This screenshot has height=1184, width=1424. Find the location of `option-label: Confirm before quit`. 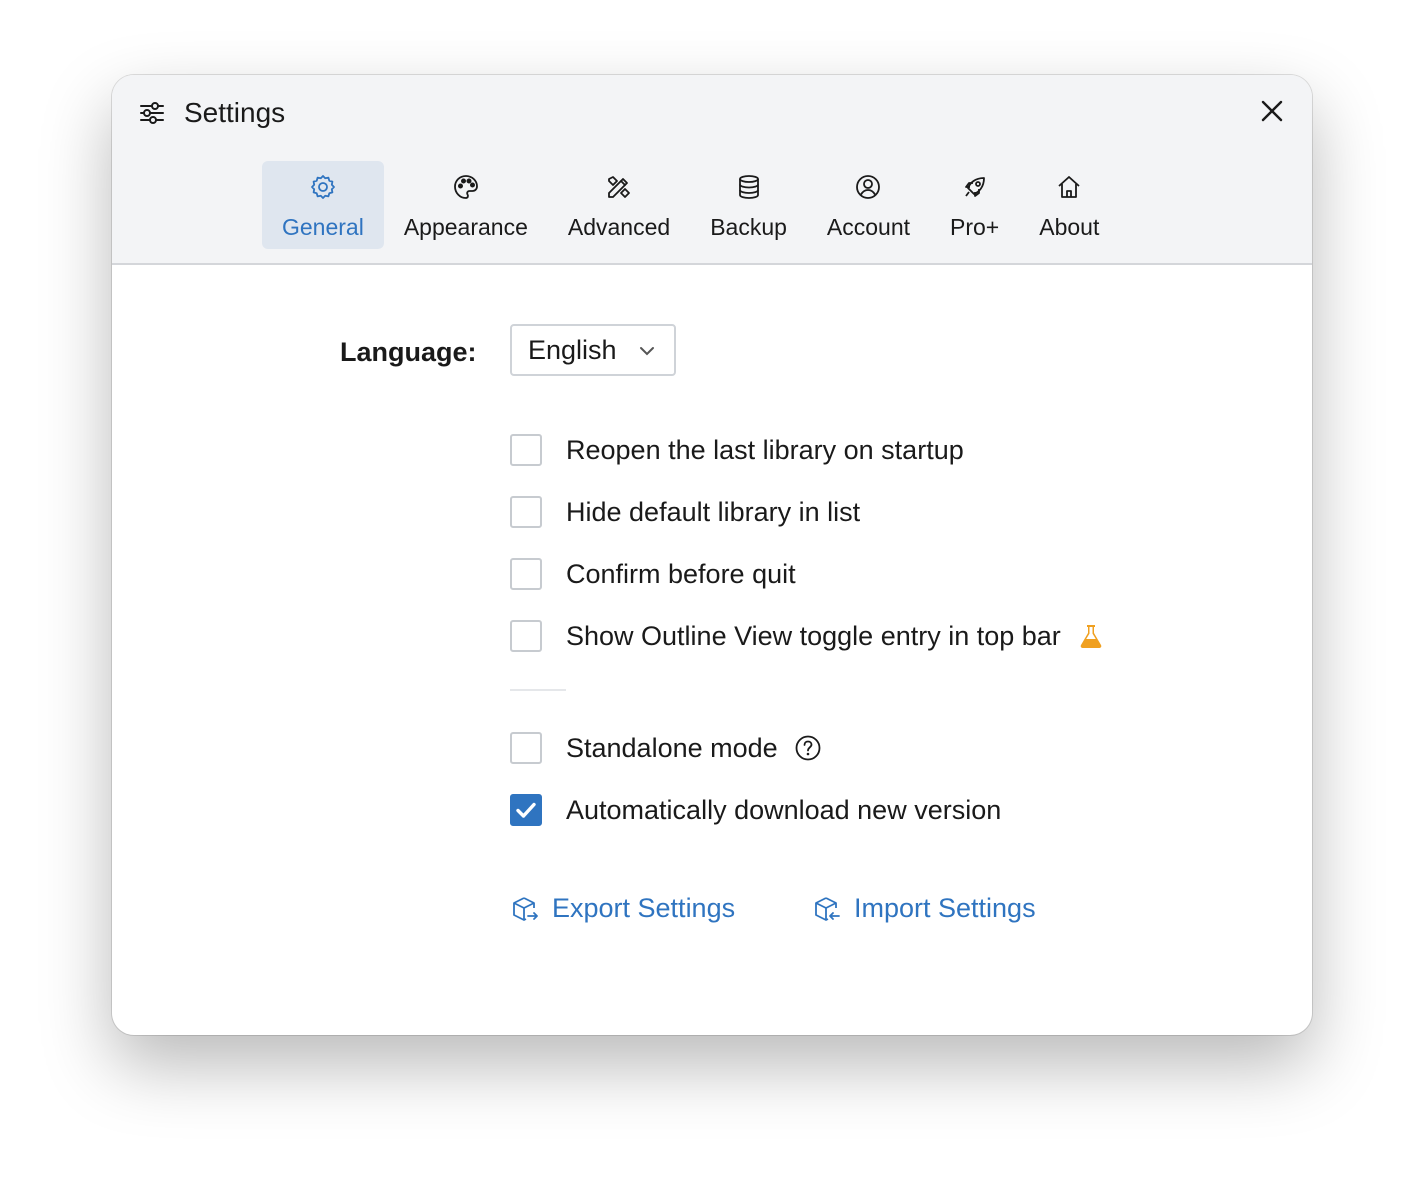

option-label: Confirm before quit is located at coordinates (681, 573).